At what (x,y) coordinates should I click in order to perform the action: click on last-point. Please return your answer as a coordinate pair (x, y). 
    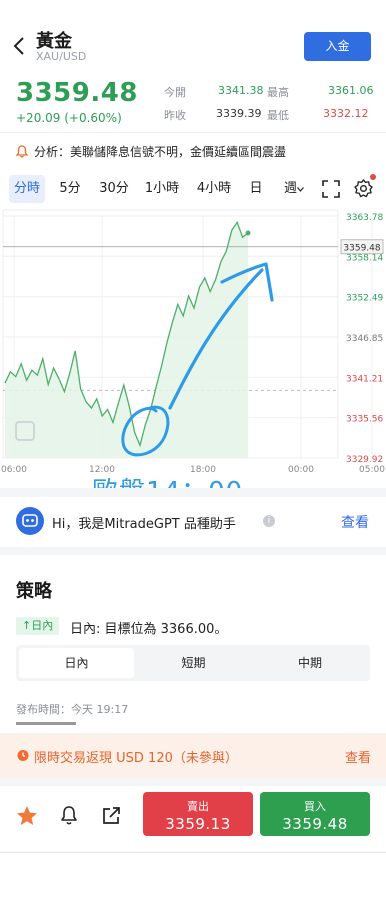
    Looking at the image, I should click on (248, 233).